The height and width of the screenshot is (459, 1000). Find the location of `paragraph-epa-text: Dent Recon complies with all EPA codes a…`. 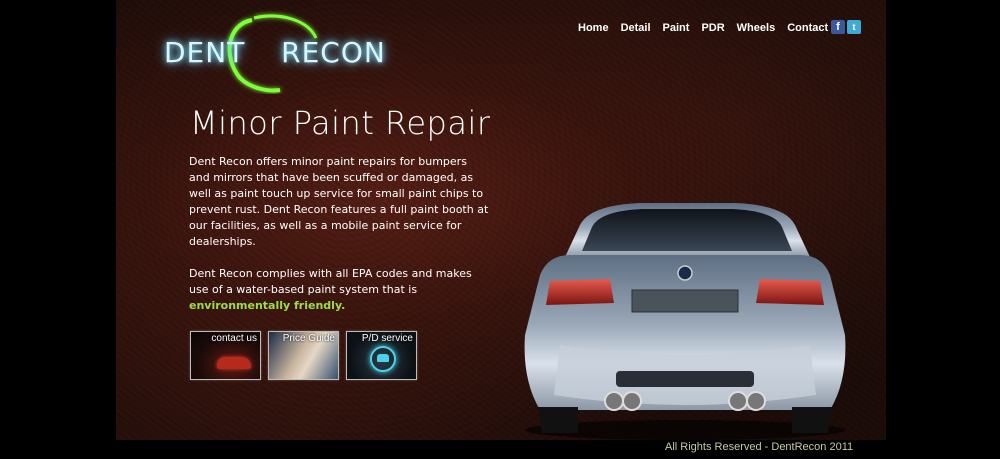

paragraph-epa-text: Dent Recon complies with all EPA codes a… is located at coordinates (330, 281).